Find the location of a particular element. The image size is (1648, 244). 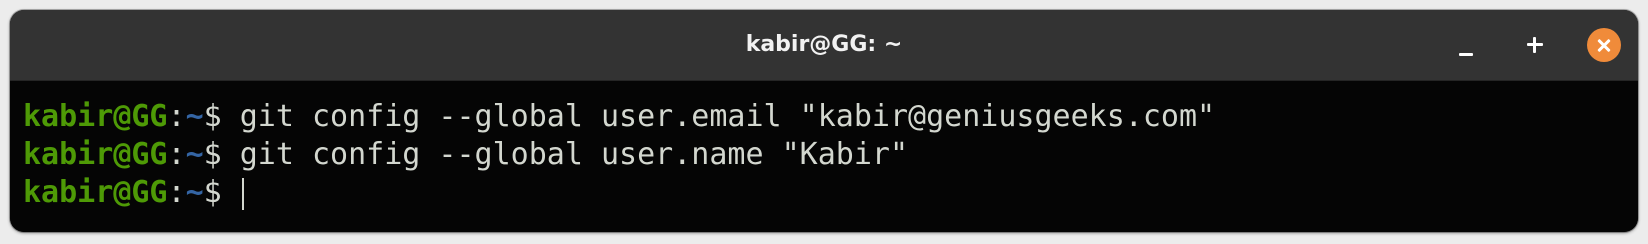

minimize-icon is located at coordinates (1466, 54).